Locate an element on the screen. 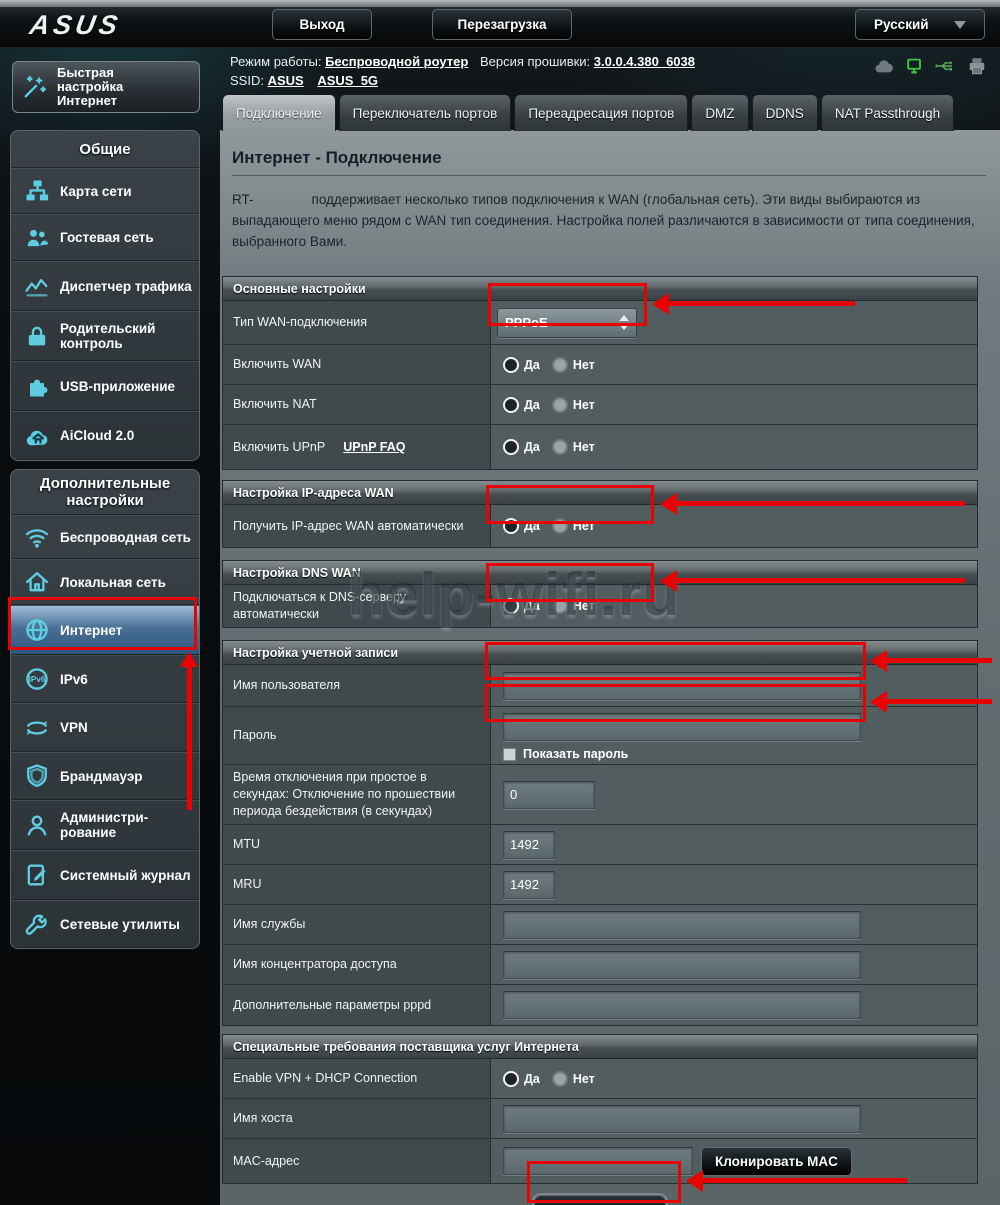  wan-type-select: PPPoE is located at coordinates (567, 322).